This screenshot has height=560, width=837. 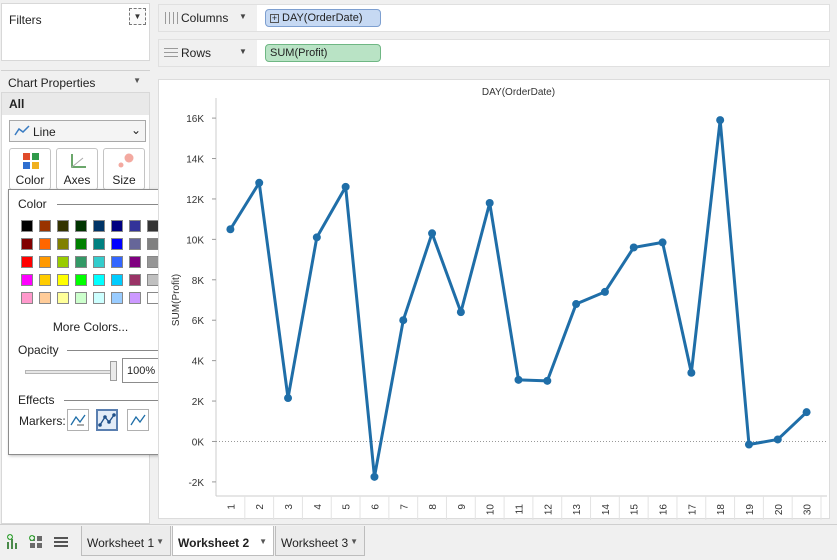 I want to click on expand-plus-icon: +, so click(x=274, y=18).